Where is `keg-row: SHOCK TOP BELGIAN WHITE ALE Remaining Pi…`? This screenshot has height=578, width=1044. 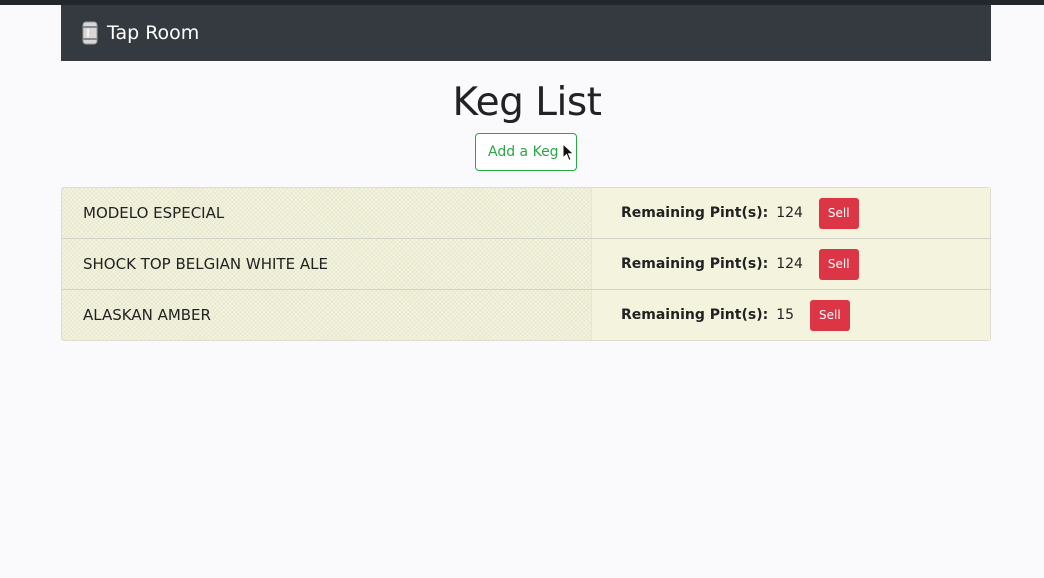 keg-row: SHOCK TOP BELGIAN WHITE ALE Remaining Pi… is located at coordinates (526, 264).